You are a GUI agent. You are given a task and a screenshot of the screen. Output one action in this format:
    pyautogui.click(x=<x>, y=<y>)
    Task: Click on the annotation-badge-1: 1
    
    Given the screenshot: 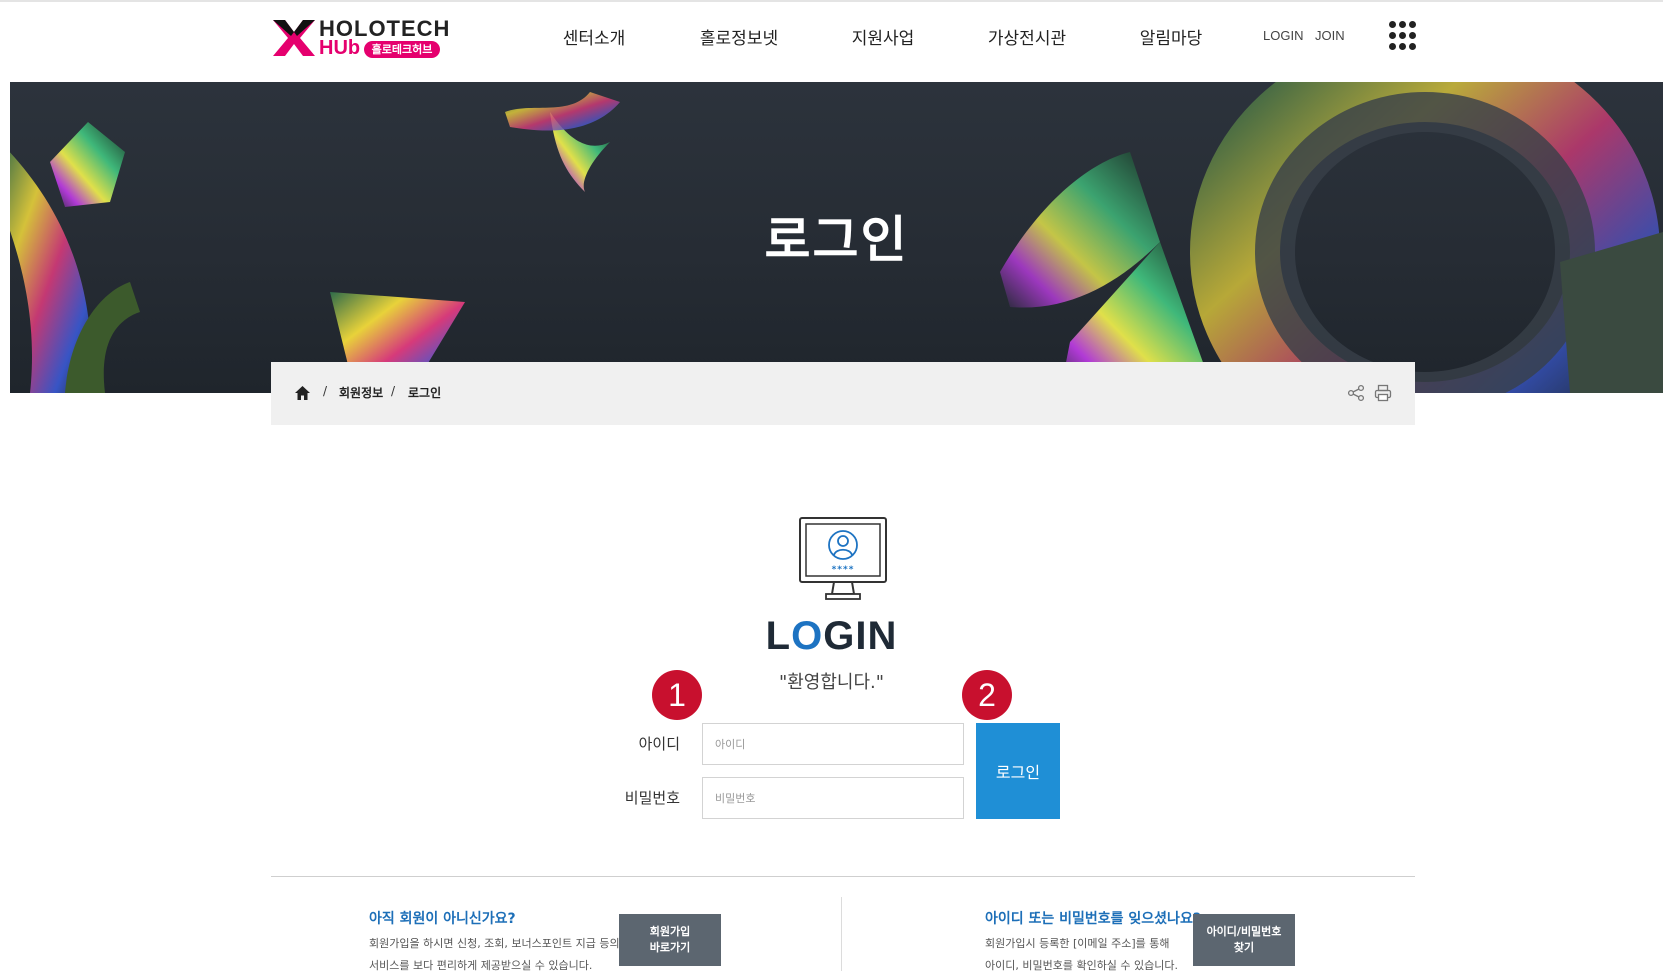 What is the action you would take?
    pyautogui.click(x=677, y=695)
    